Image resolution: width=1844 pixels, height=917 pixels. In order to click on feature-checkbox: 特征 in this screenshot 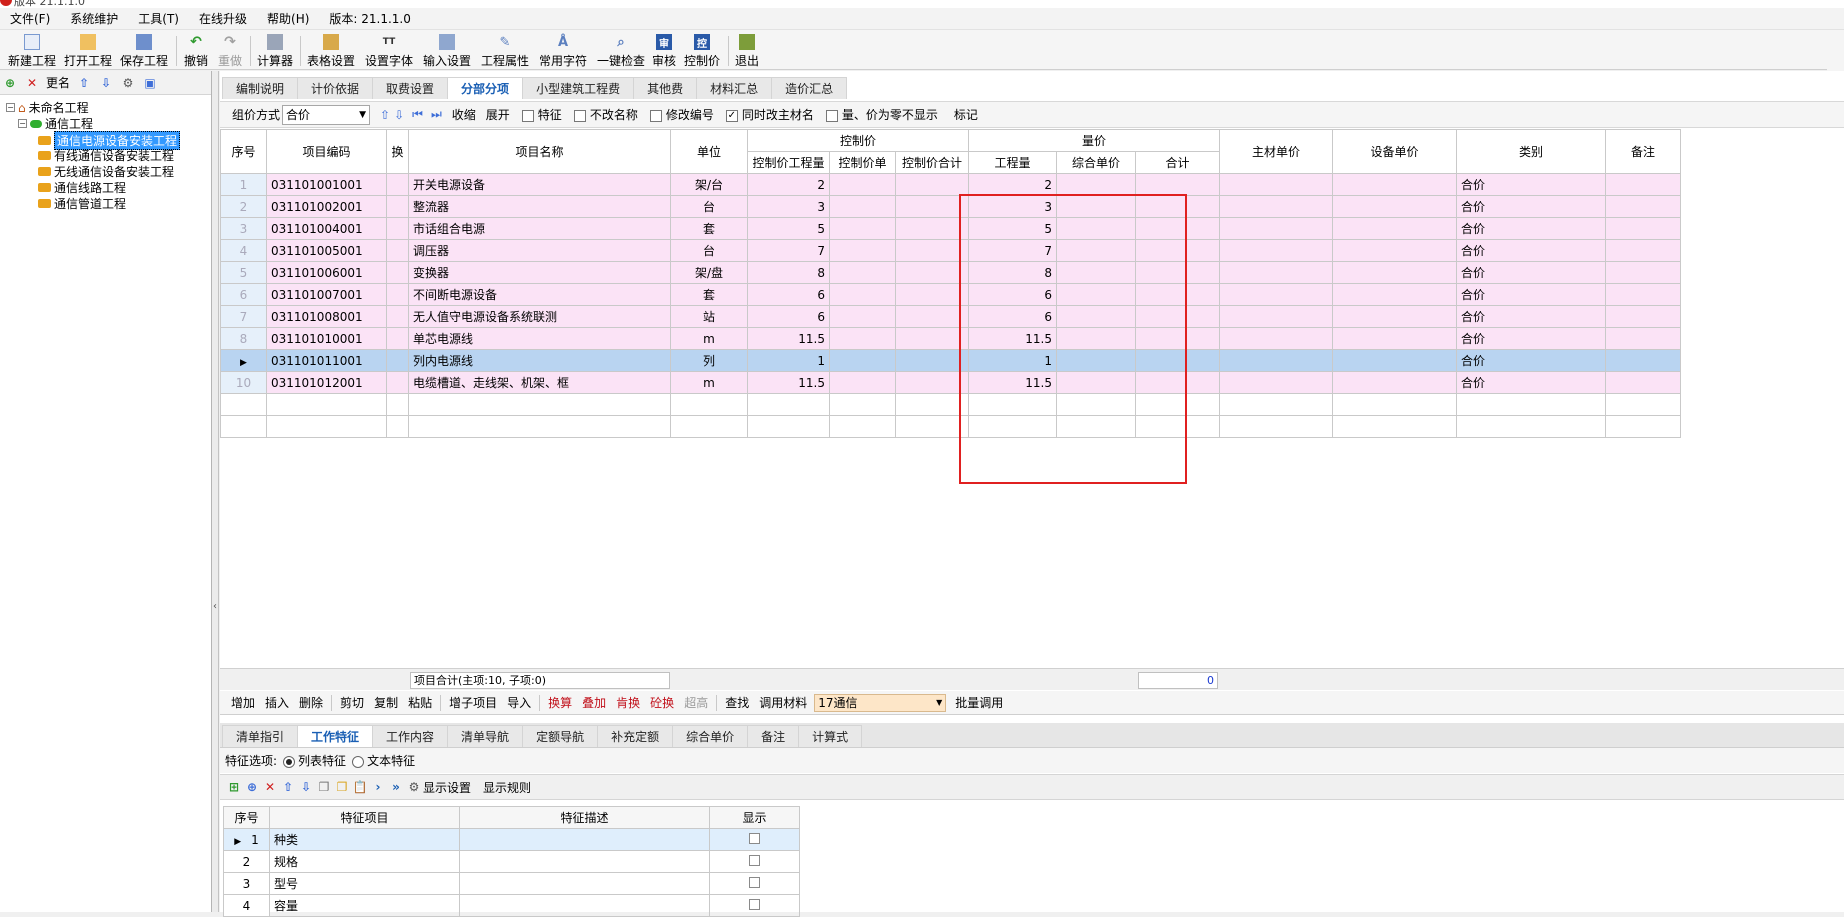, I will do `click(541, 114)`.